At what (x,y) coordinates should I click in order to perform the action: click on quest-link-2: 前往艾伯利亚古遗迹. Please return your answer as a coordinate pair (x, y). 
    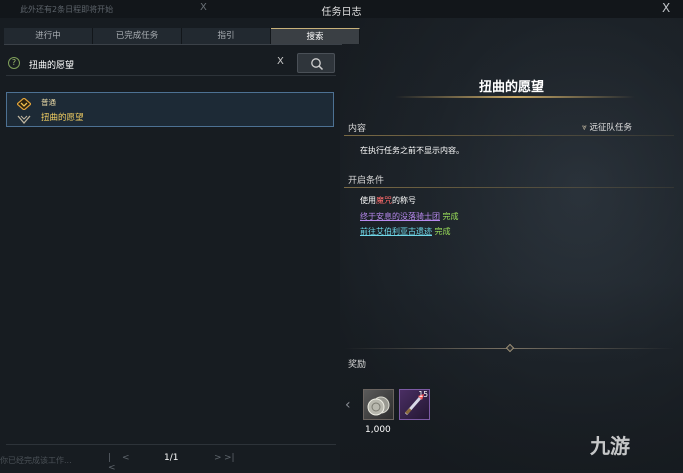
    Looking at the image, I should click on (396, 231).